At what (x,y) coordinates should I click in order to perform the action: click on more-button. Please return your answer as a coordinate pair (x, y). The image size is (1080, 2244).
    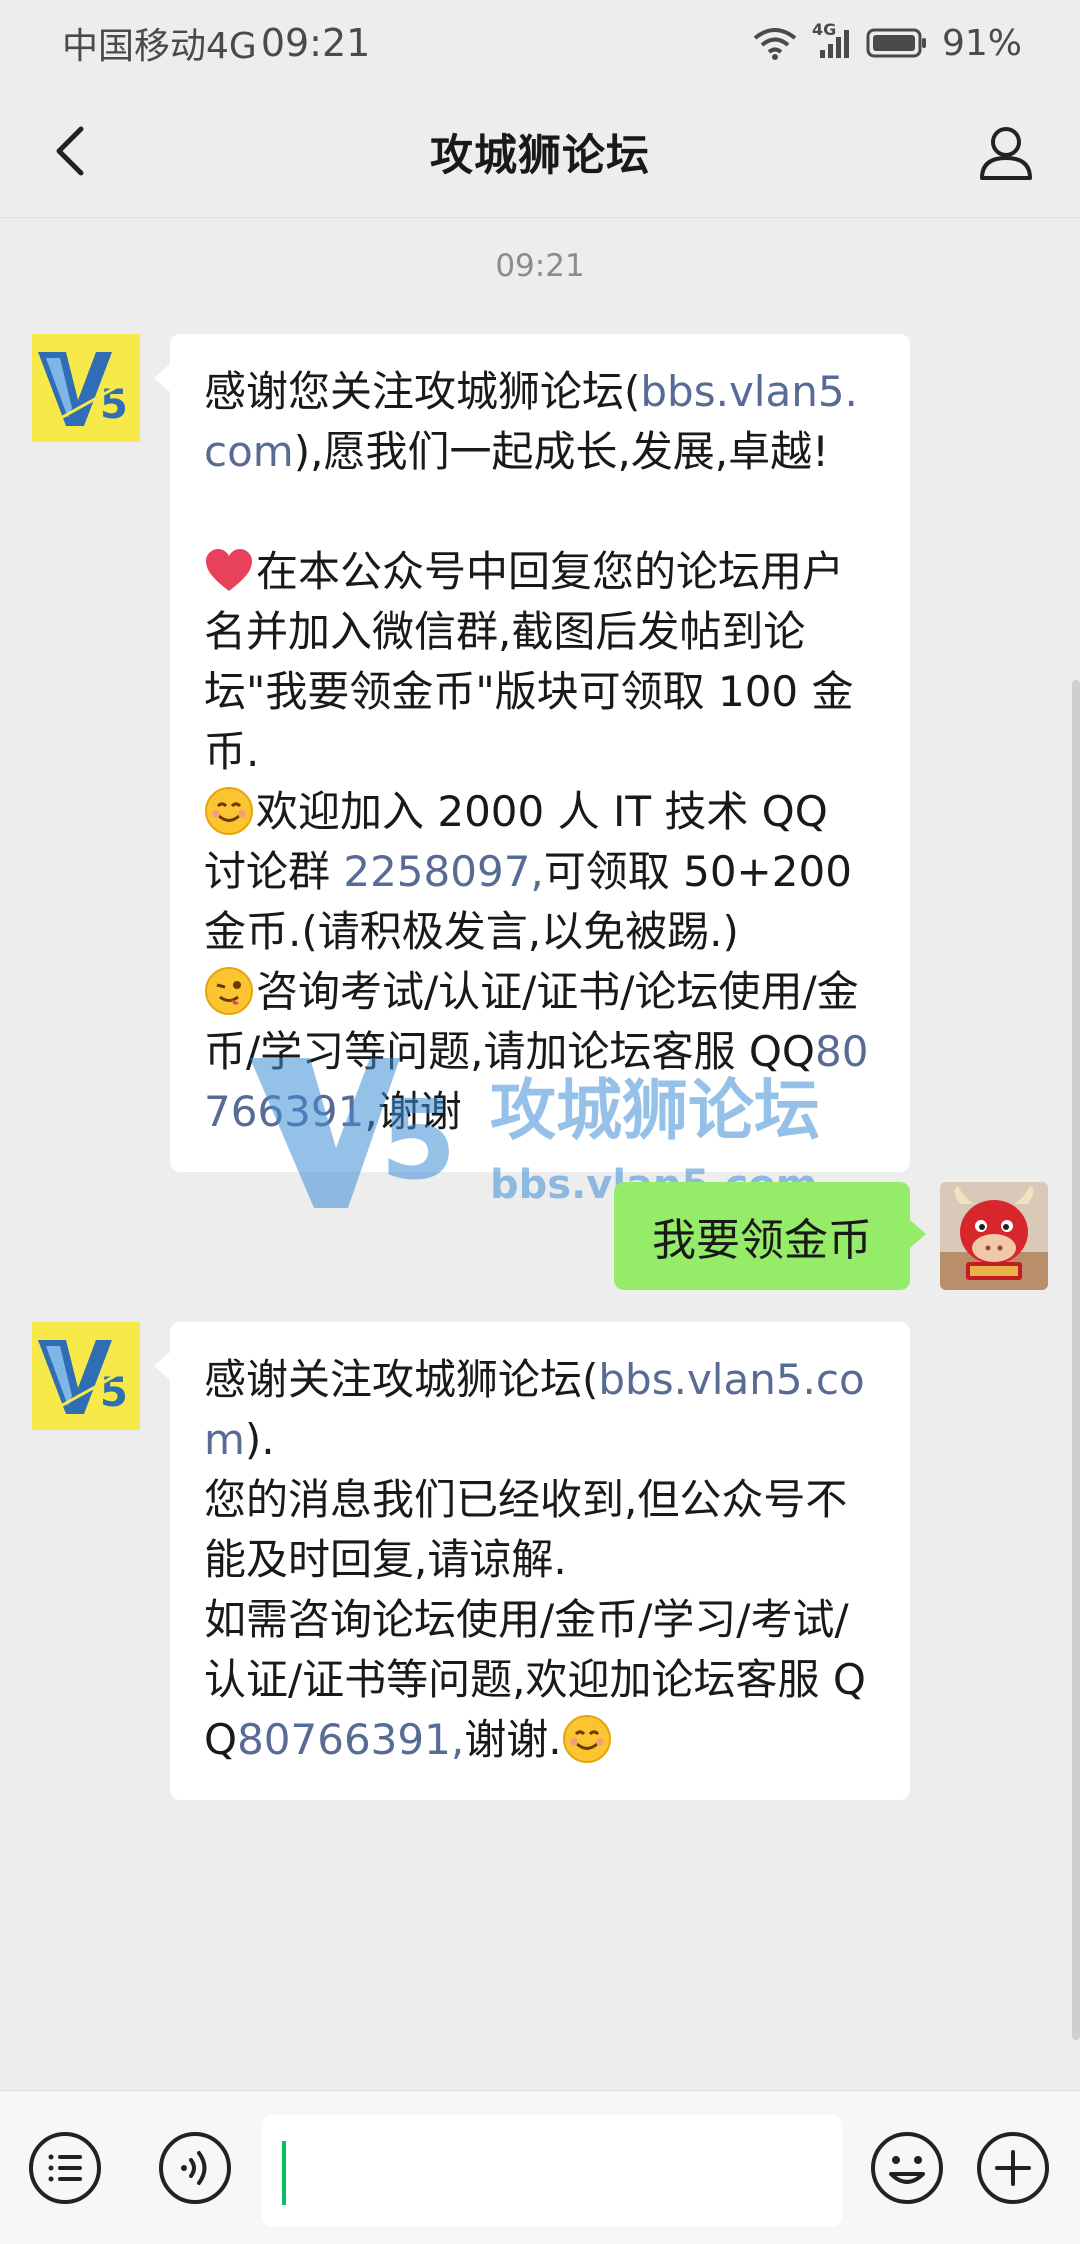
    Looking at the image, I should click on (1013, 2168).